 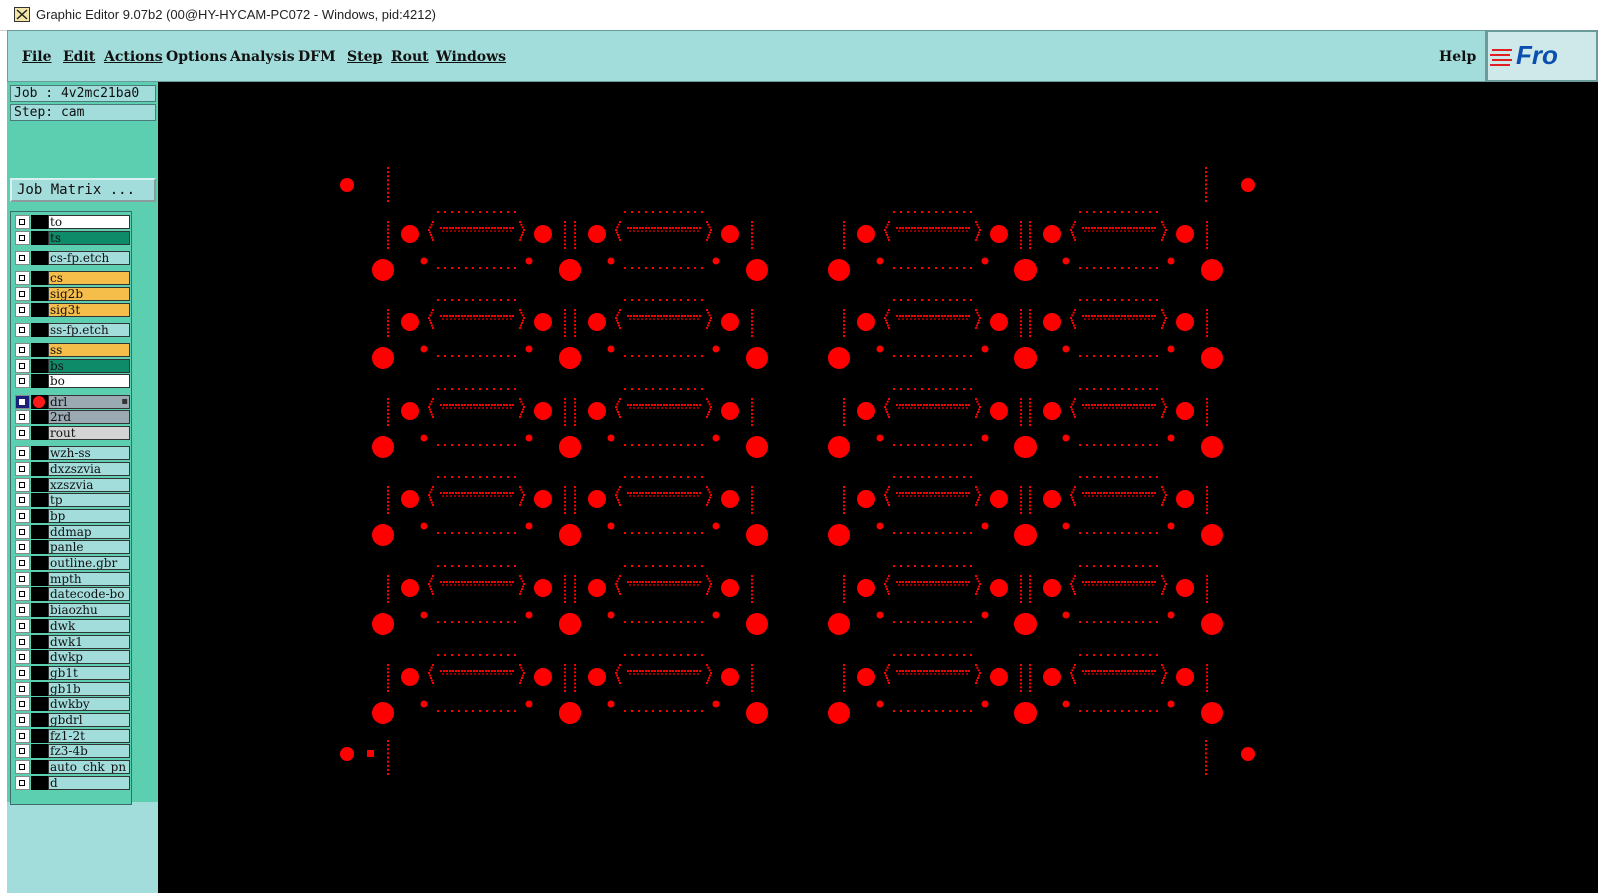 I want to click on menu-edit: Edit, so click(x=79, y=57).